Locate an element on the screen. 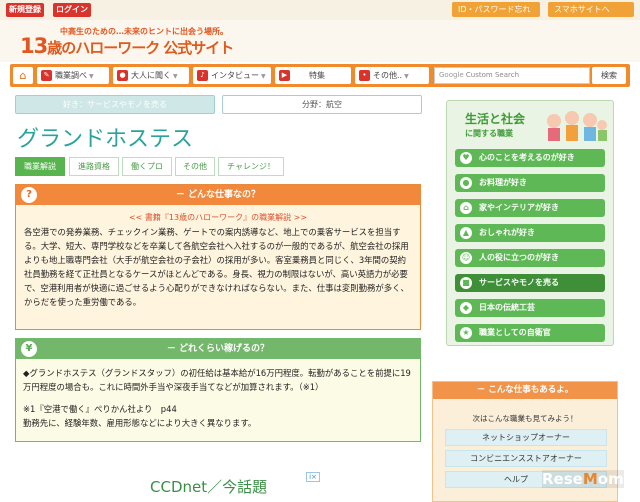  related-jobs-lead: 次はこんな職業も見てみよう！ is located at coordinates (525, 418).